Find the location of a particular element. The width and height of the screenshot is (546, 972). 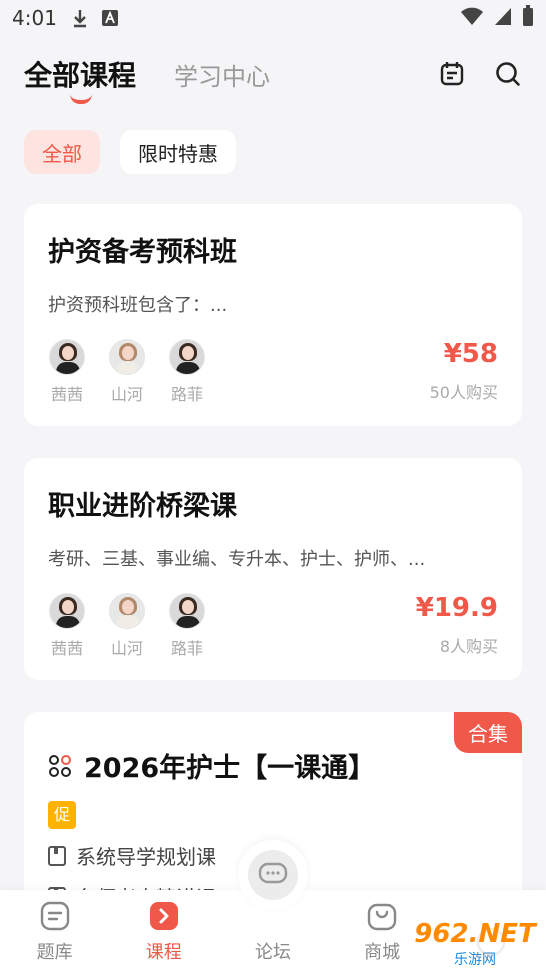

tab-all-courses: 全部课程 is located at coordinates (80, 79).